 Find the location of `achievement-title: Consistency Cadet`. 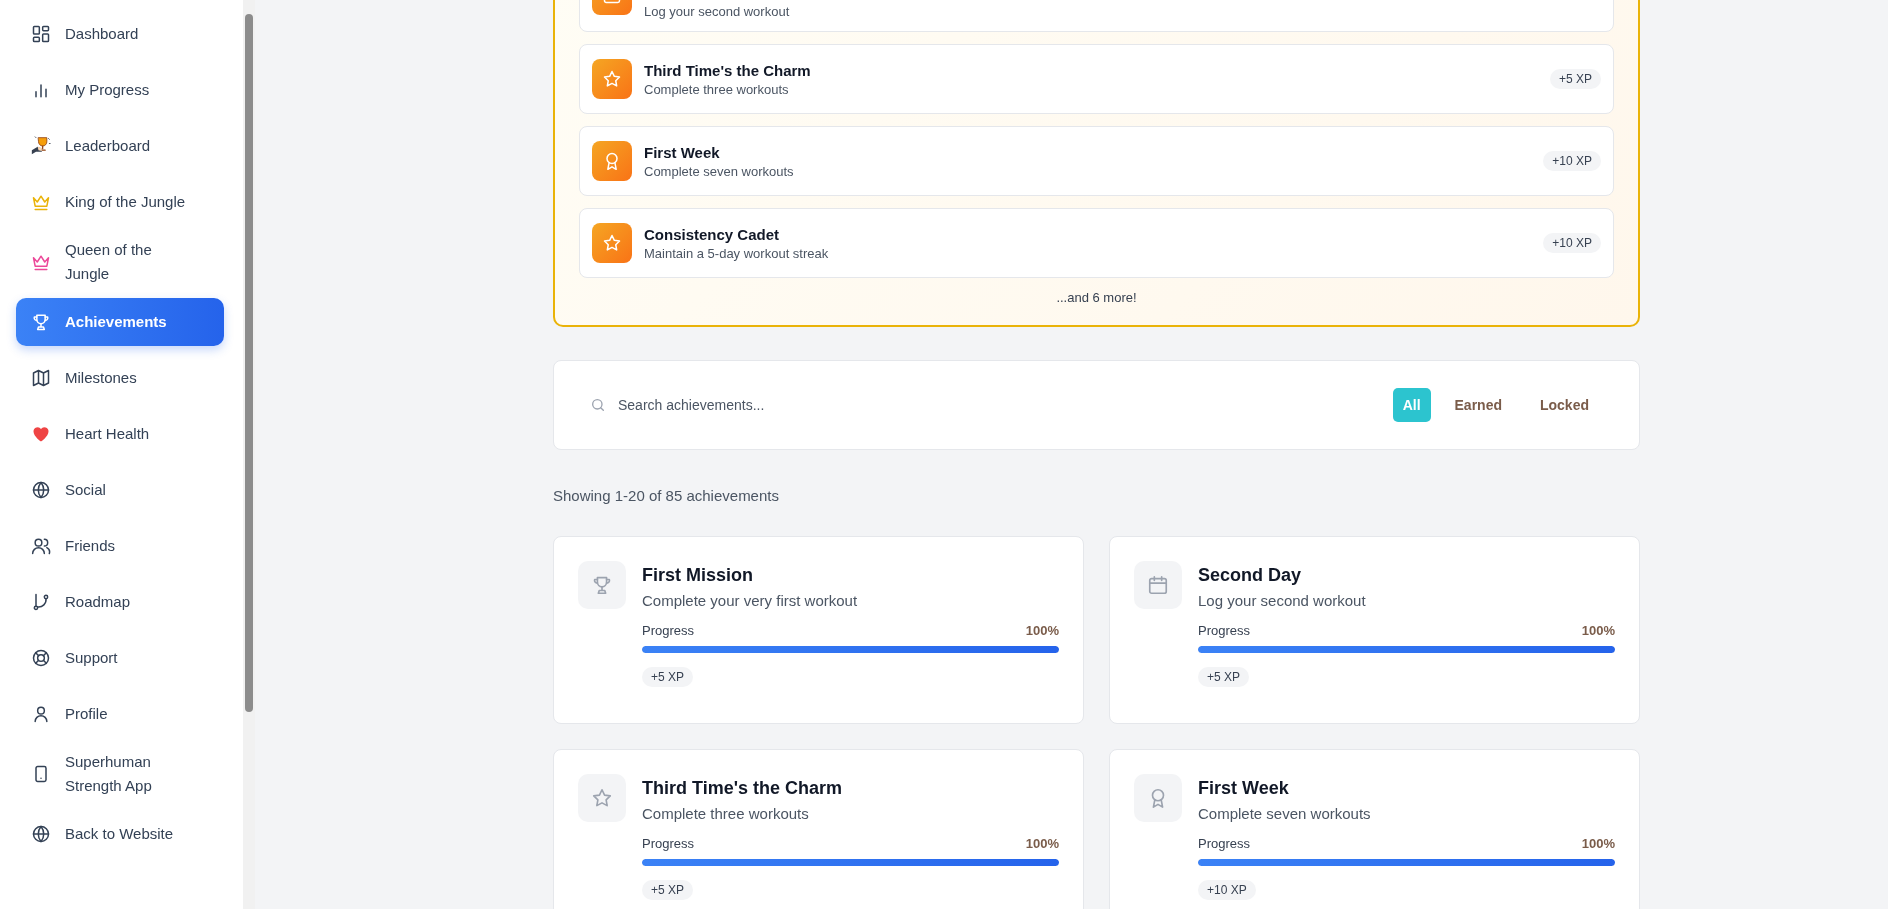

achievement-title: Consistency Cadet is located at coordinates (712, 234).